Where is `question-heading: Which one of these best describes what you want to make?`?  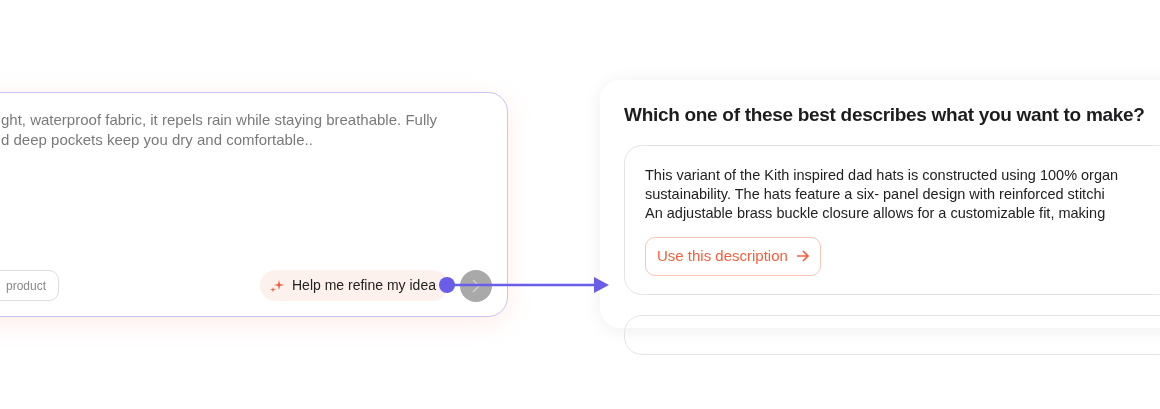
question-heading: Which one of these best describes what you want to make? is located at coordinates (885, 115).